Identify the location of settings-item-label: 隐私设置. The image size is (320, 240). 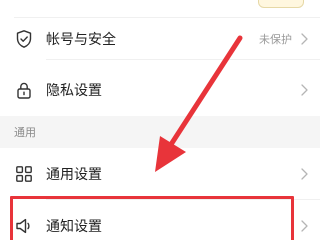
(74, 91).